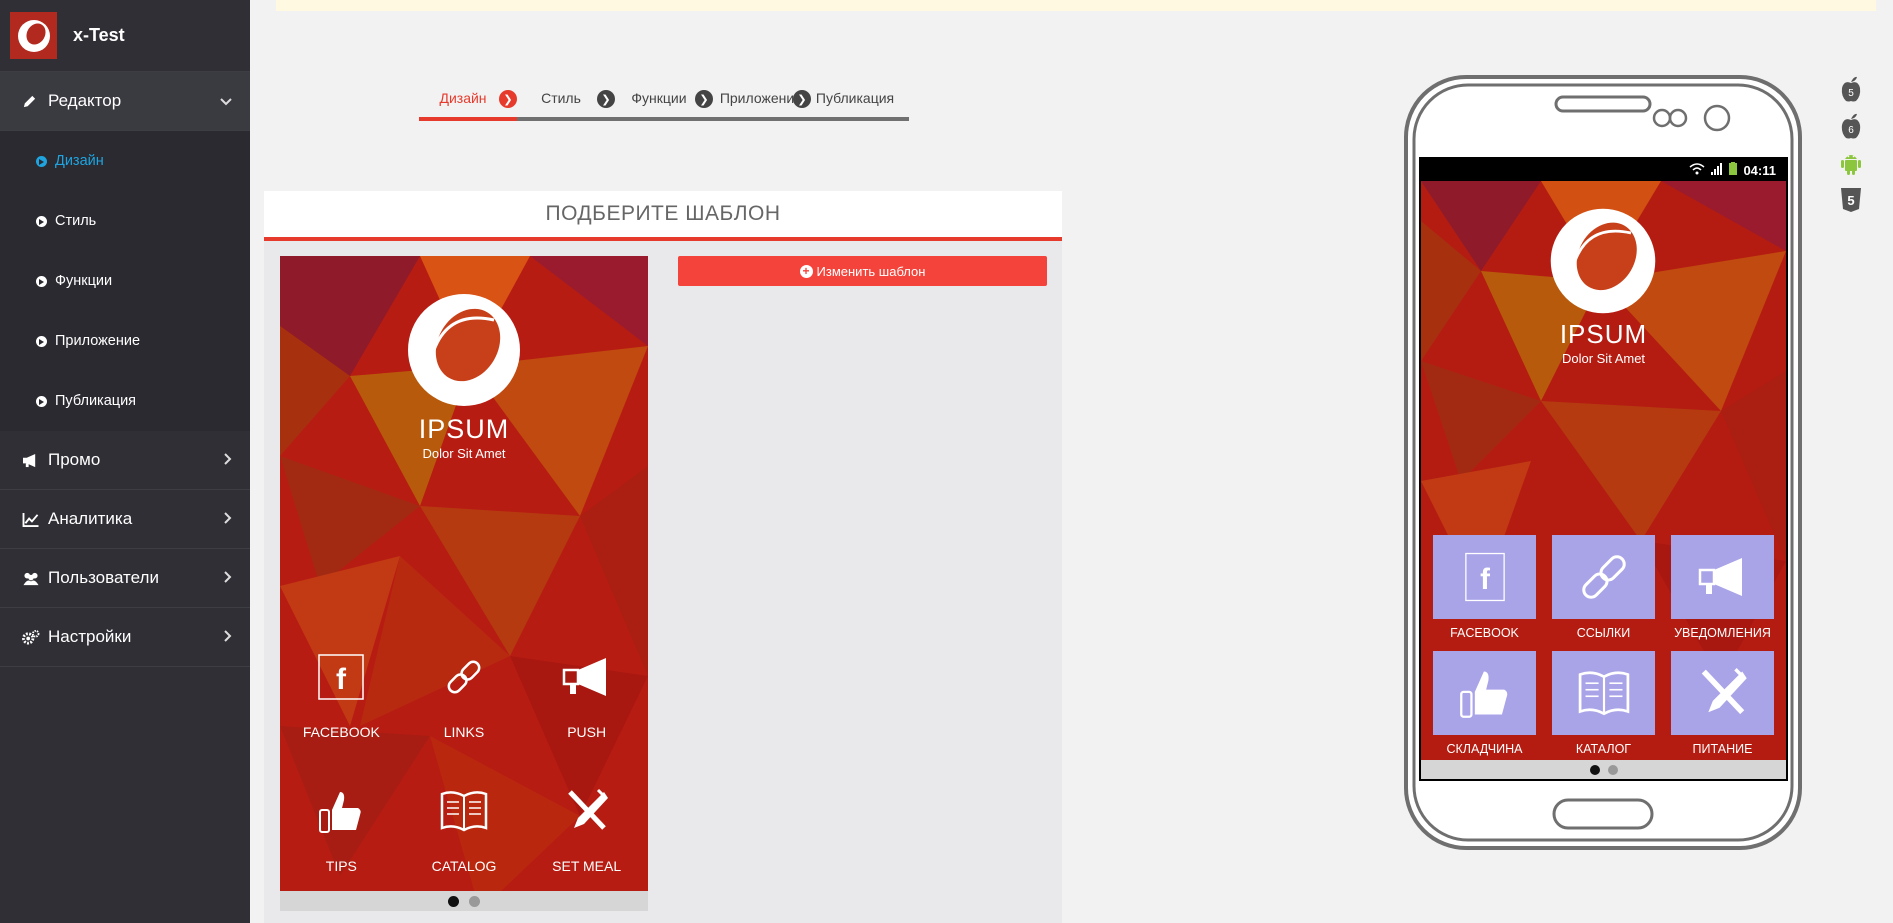 This screenshot has height=923, width=1893. Describe the element at coordinates (1603, 261) in the screenshot. I see `app-logo-icon` at that location.